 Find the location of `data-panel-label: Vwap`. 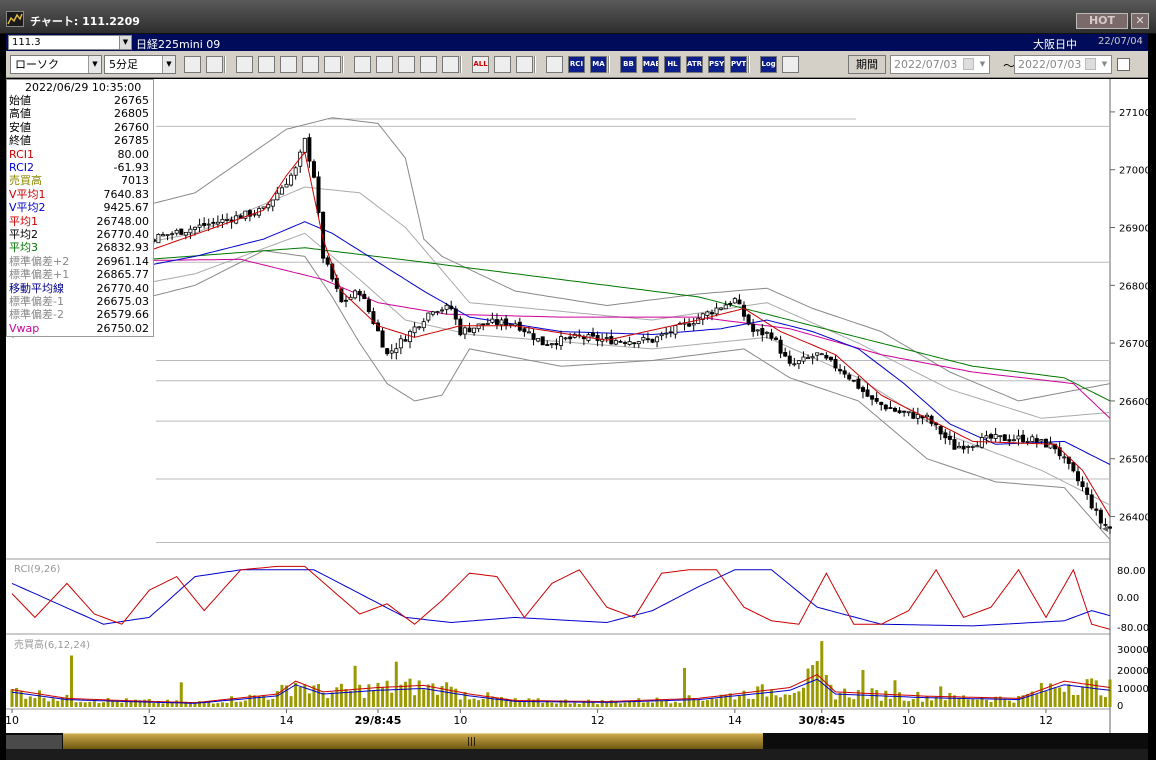

data-panel-label: Vwap is located at coordinates (24, 328).